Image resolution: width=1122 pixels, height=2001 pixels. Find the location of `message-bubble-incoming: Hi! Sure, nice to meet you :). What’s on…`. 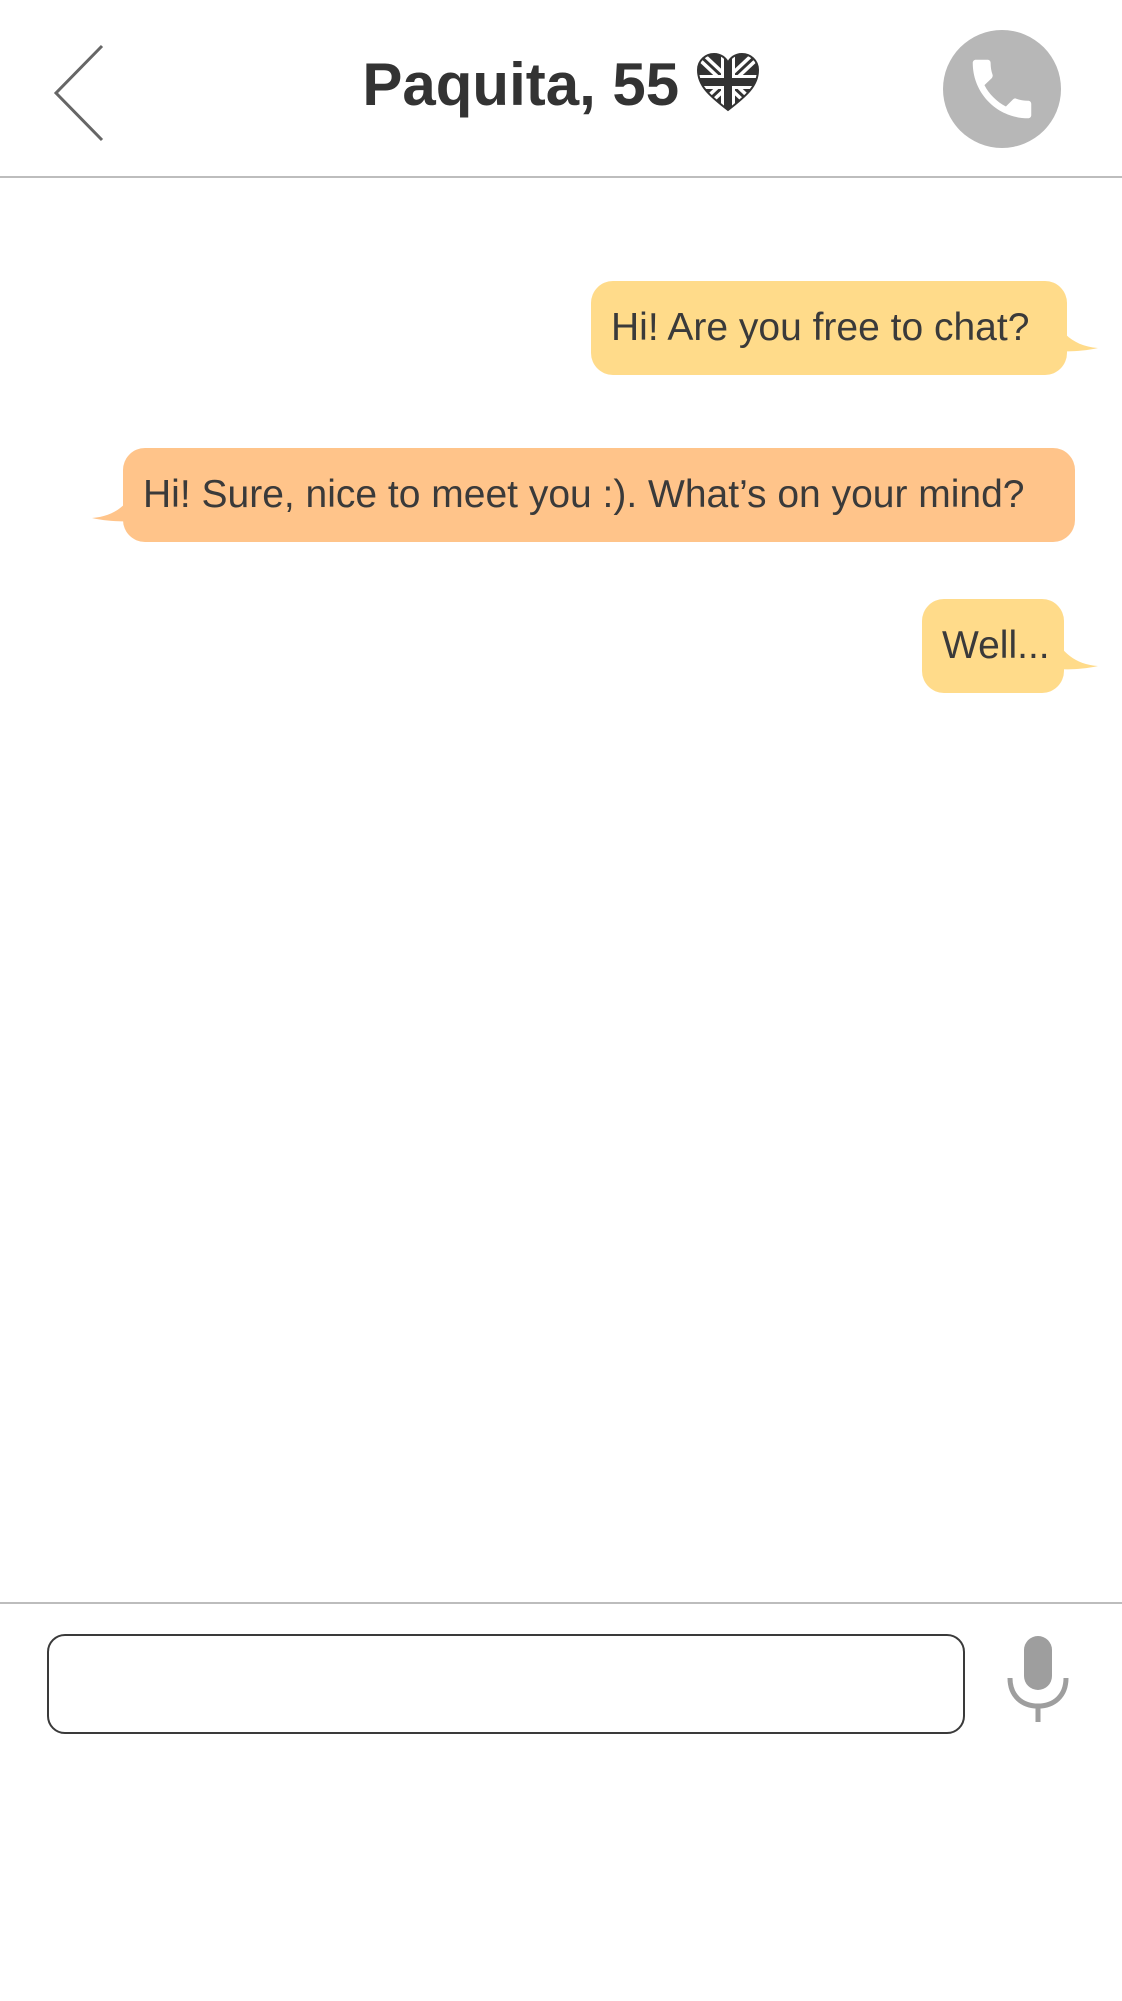

message-bubble-incoming: Hi! Sure, nice to meet you :). What’s on… is located at coordinates (599, 495).